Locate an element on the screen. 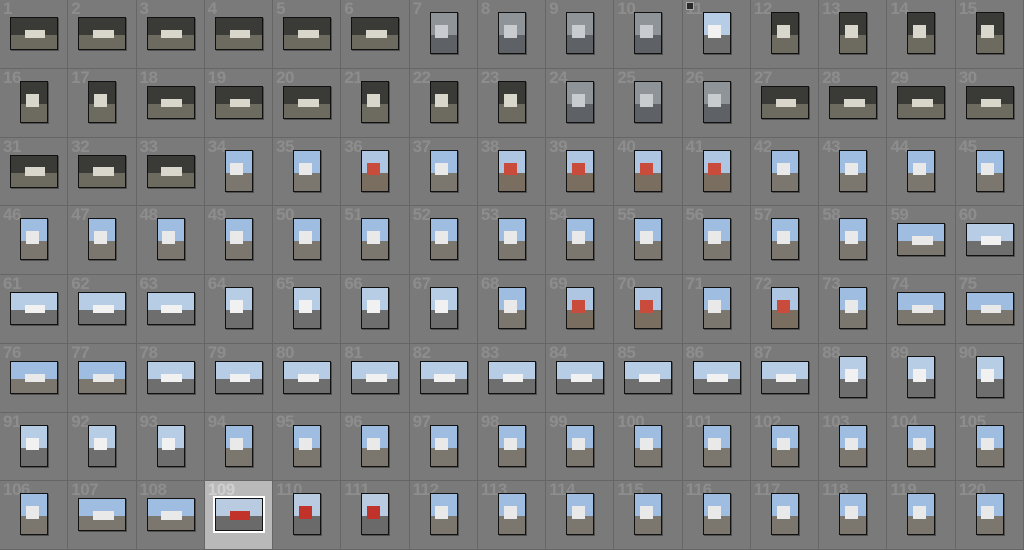  grid-cell: 48 is located at coordinates (170, 240).